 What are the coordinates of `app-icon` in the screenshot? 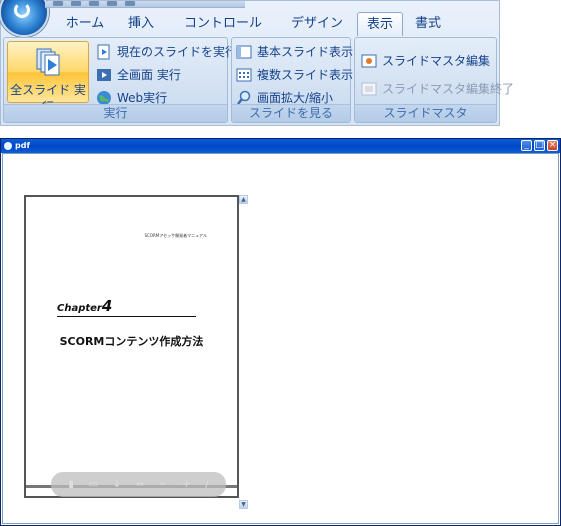 It's located at (8, 146).